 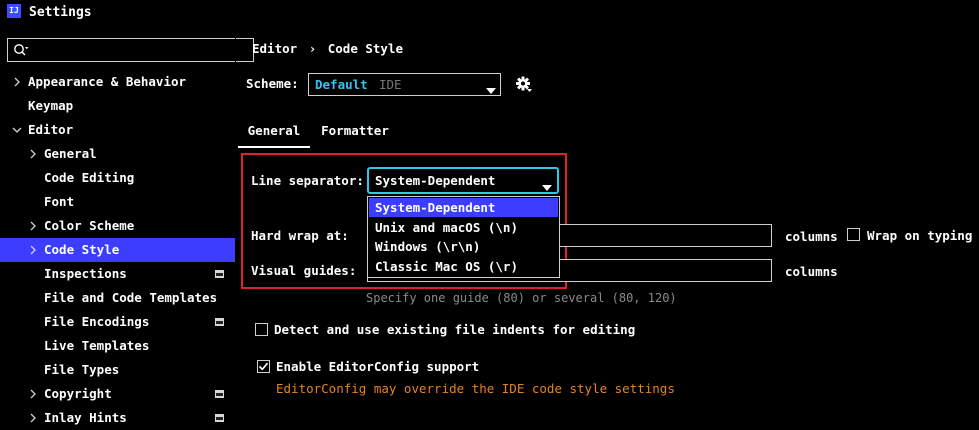 What do you see at coordinates (355, 133) in the screenshot?
I see `tab-formatter: Formatter` at bounding box center [355, 133].